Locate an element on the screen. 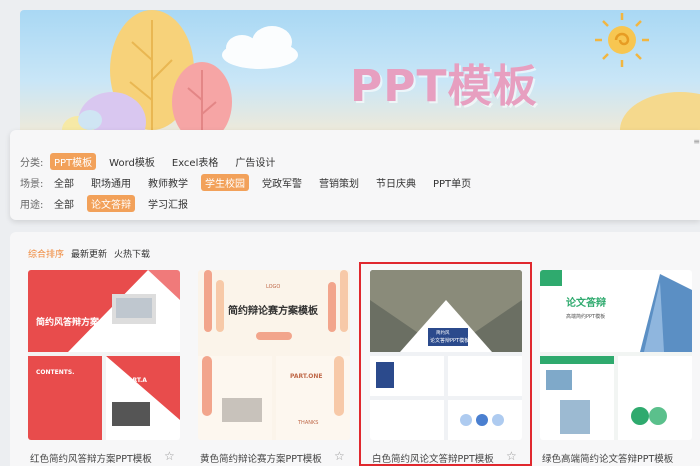  filter-option-government: 党政军警 is located at coordinates (282, 182).